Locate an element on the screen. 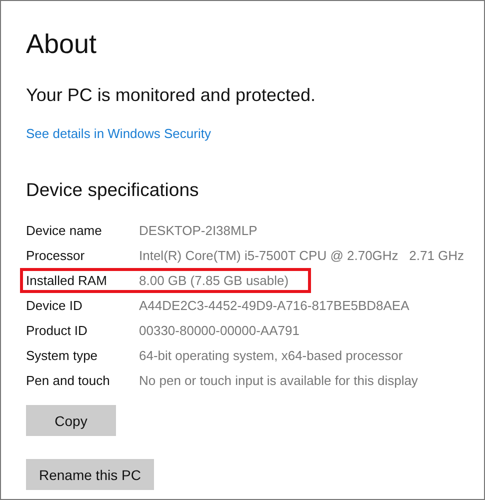 This screenshot has height=500, width=485. rename-button: Rename this PC is located at coordinates (90, 474).